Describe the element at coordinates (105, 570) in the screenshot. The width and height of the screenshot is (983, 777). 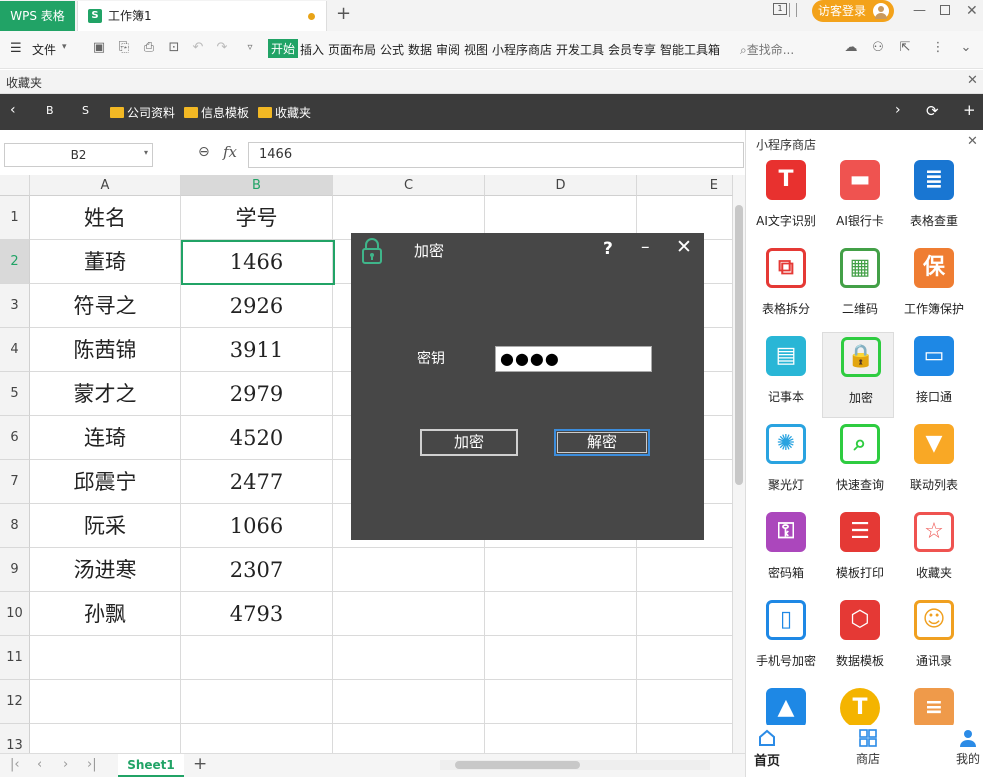
I see `table-cell: 汤进寒` at that location.